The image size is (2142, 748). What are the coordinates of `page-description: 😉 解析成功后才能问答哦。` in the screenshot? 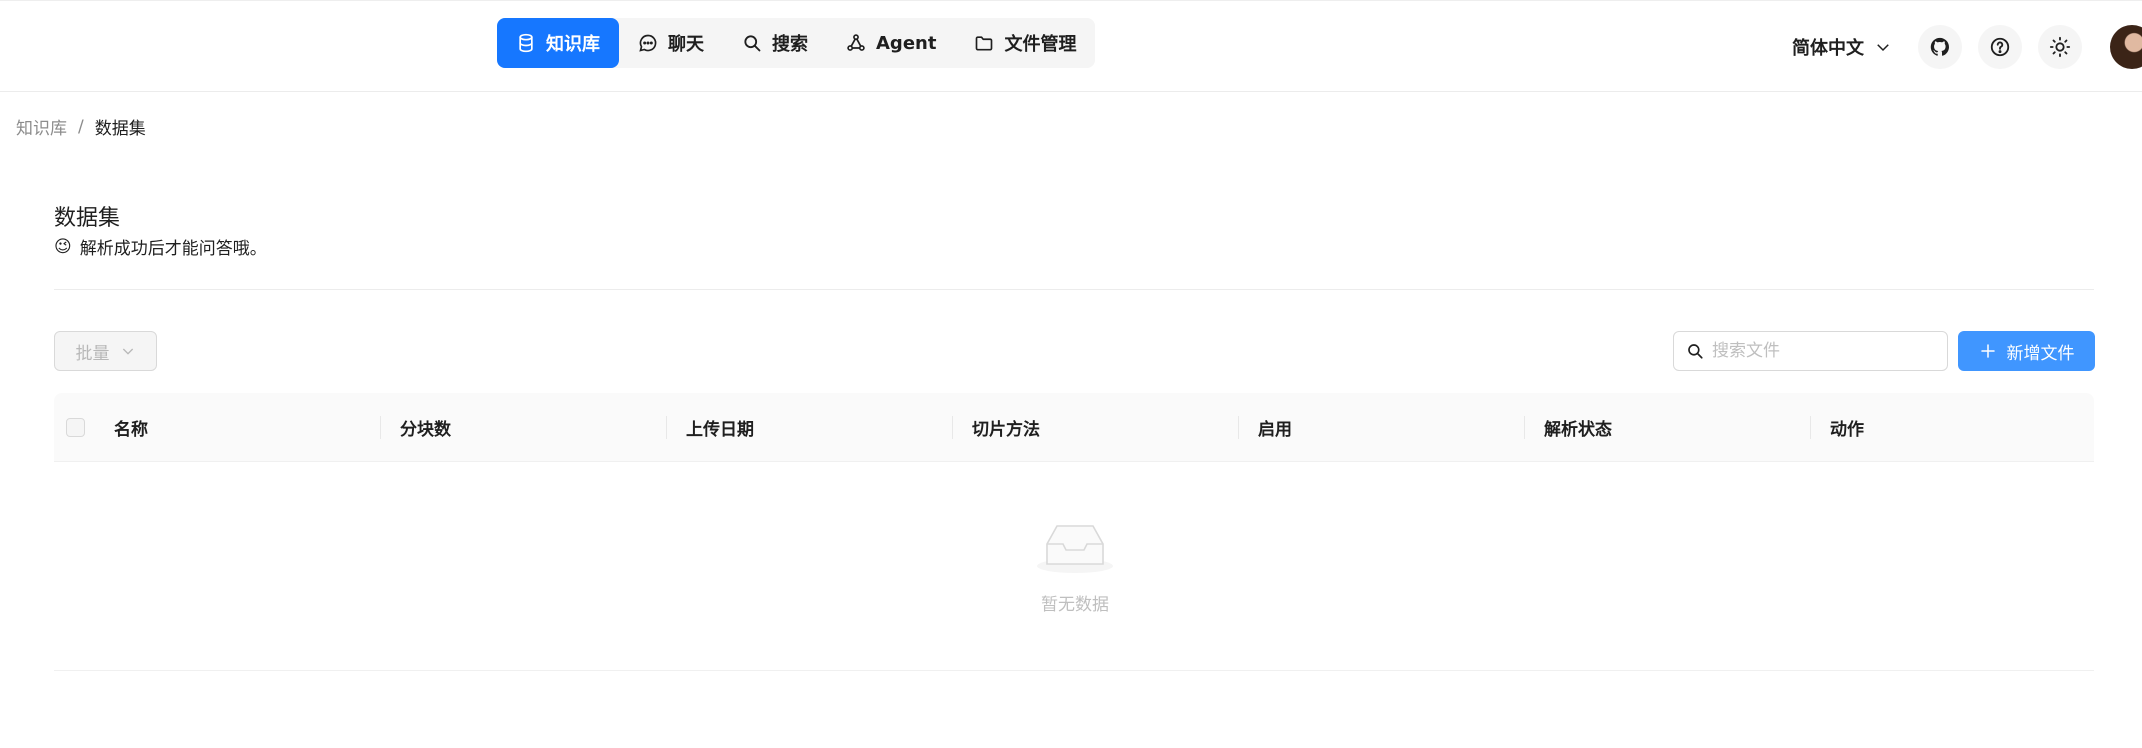 It's located at (160, 247).